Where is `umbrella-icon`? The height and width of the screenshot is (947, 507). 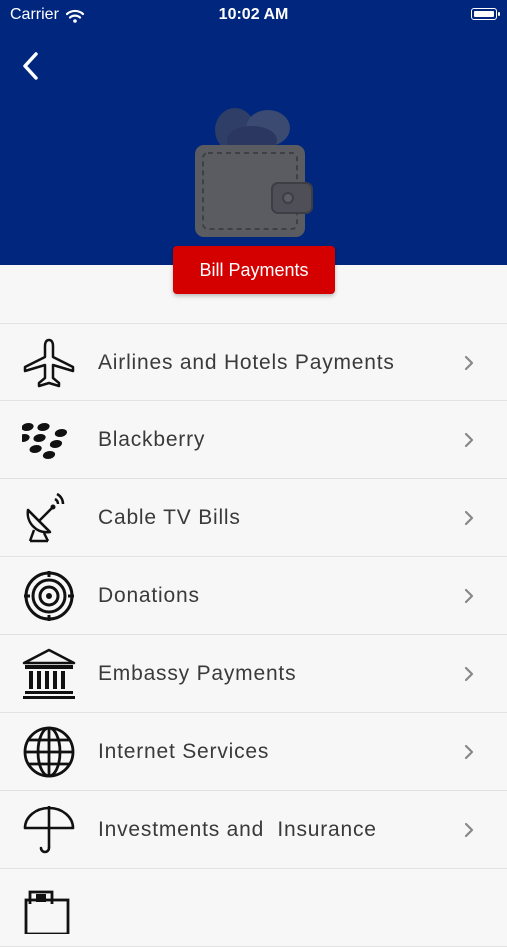
umbrella-icon is located at coordinates (49, 830).